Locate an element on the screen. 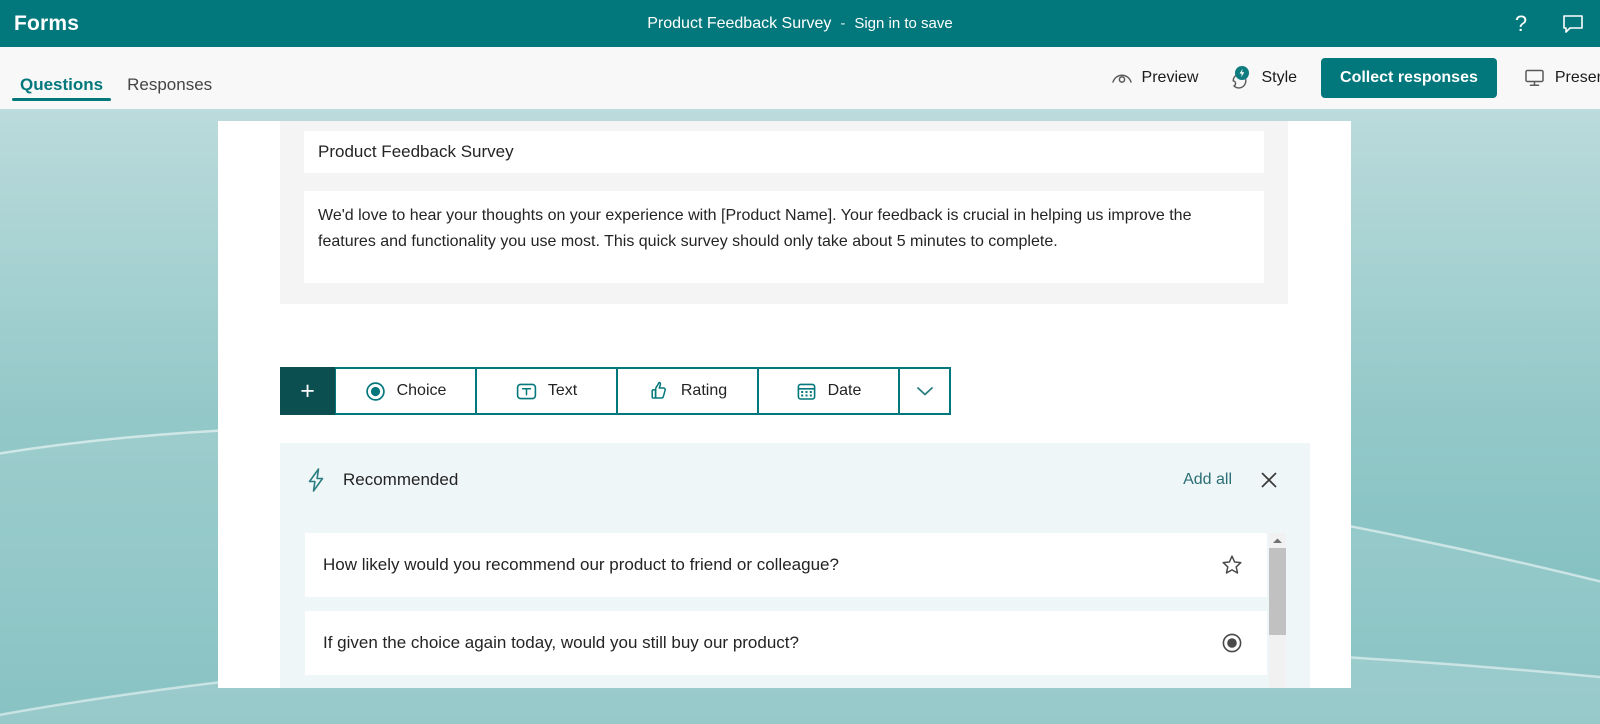  rating-label: Rating is located at coordinates (704, 390).